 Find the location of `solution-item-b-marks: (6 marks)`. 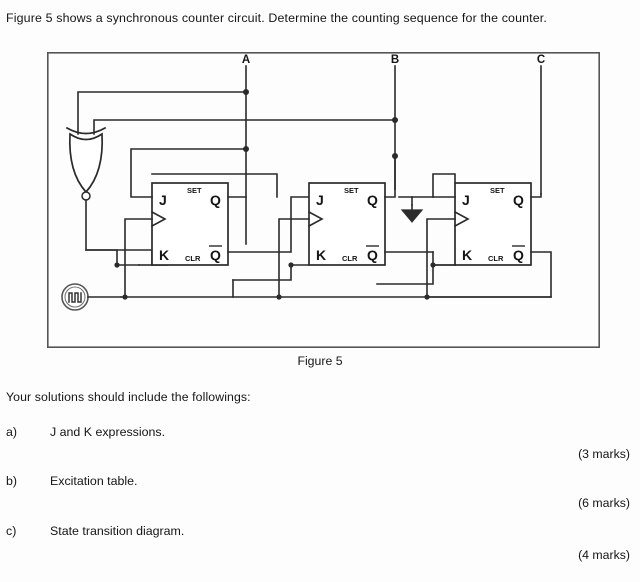

solution-item-b-marks: (6 marks) is located at coordinates (604, 503).